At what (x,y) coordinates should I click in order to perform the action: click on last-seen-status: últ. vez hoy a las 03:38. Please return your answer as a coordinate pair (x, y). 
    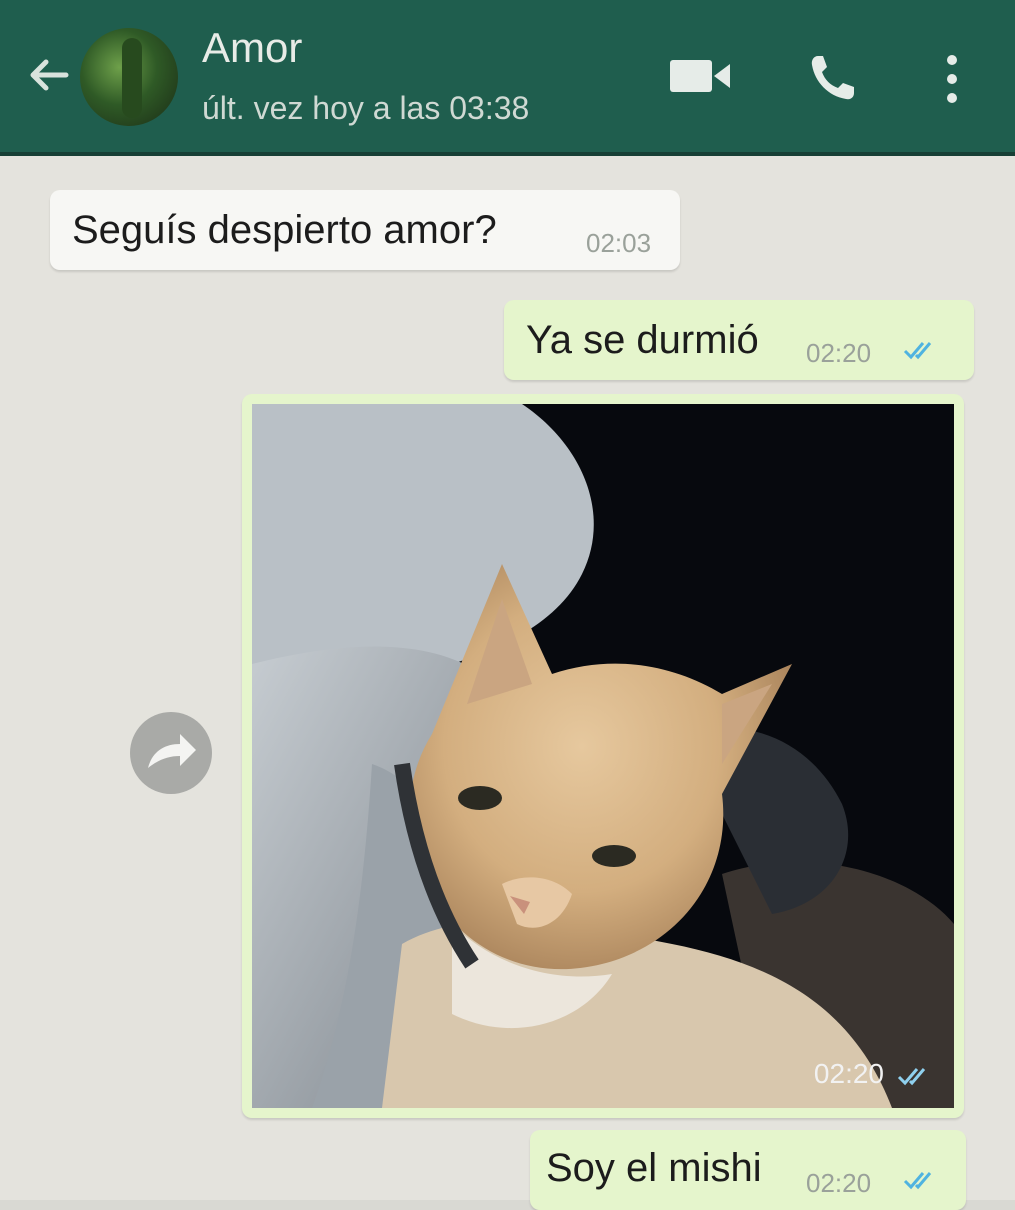
    Looking at the image, I should click on (366, 108).